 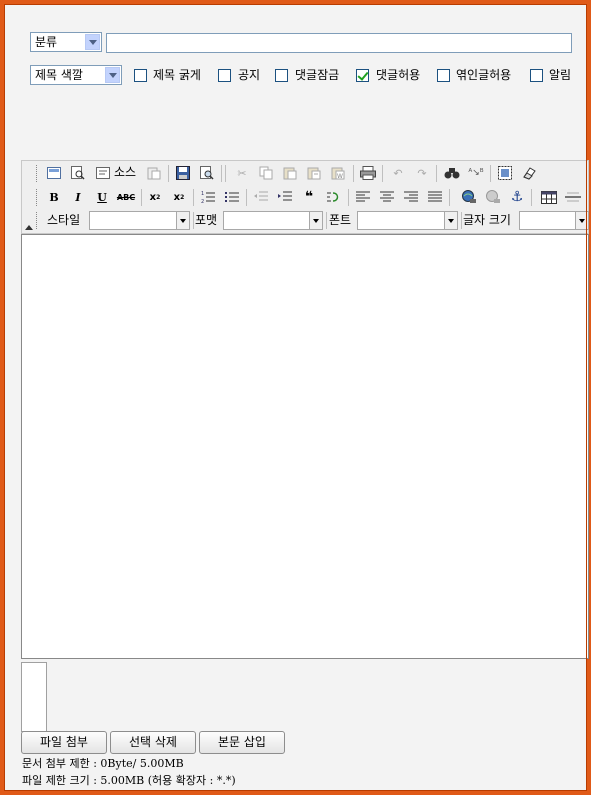 What do you see at coordinates (398, 75) in the screenshot?
I see `allow-comment-label: 댓글허용` at bounding box center [398, 75].